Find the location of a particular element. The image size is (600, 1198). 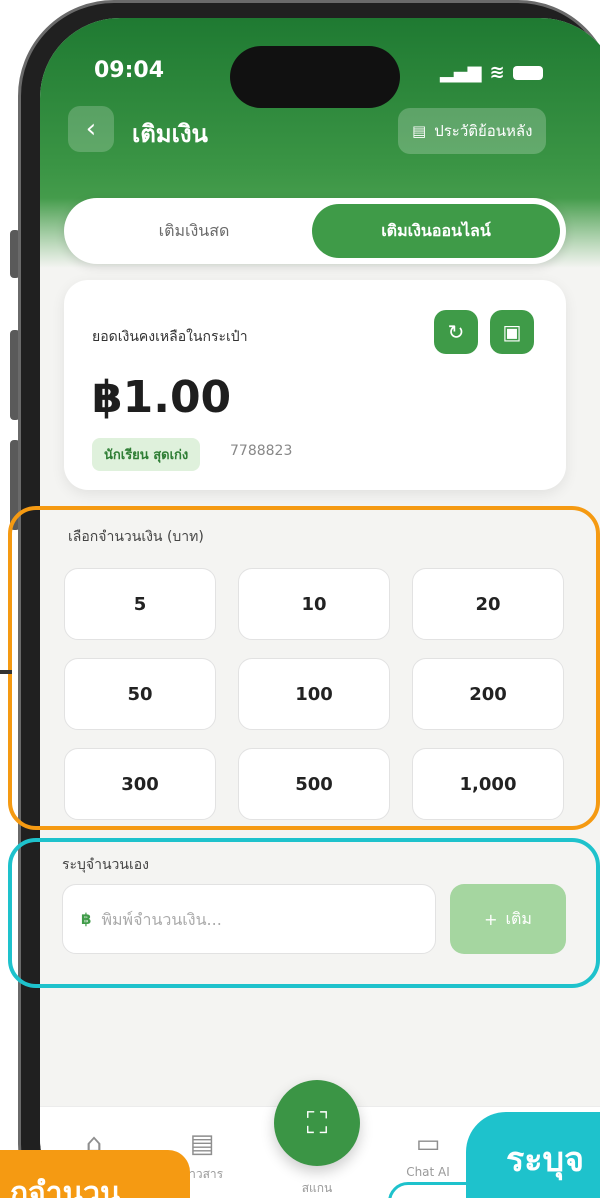

callout-label-orange: กจำนวน is located at coordinates (95, 1174).